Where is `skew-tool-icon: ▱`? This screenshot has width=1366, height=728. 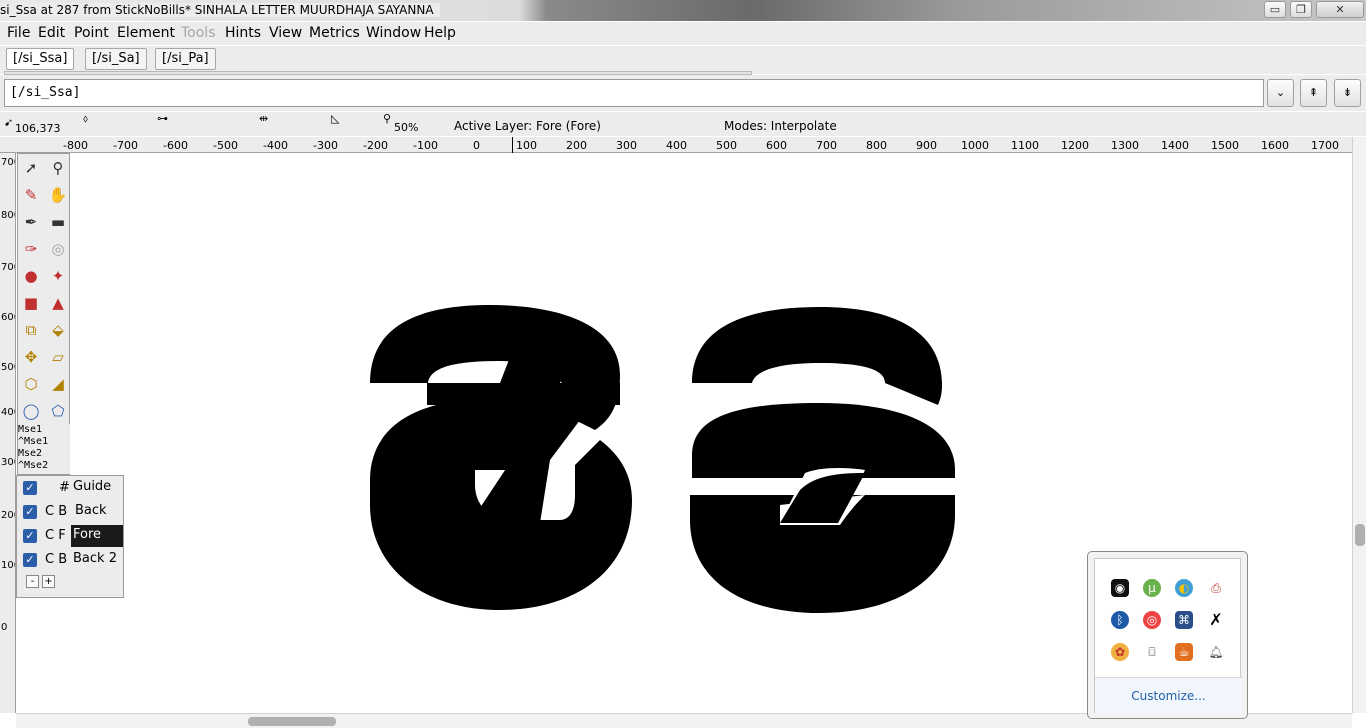
skew-tool-icon: ▱ is located at coordinates (58, 357).